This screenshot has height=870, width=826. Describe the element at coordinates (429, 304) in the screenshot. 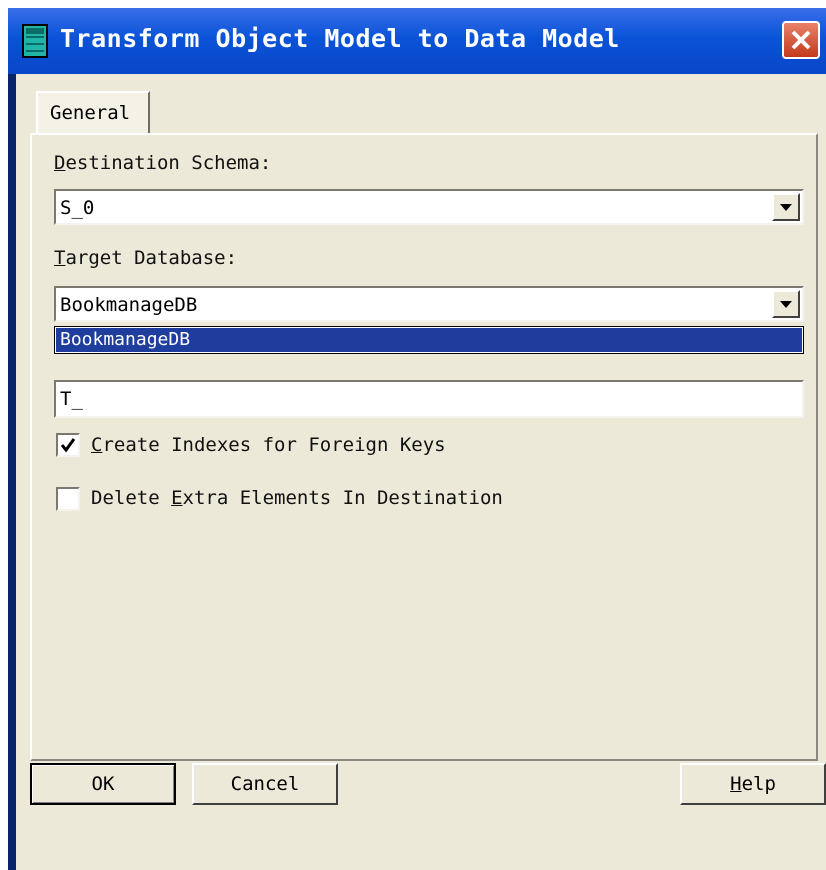

I see `target-database-select: BookmanageDB` at that location.